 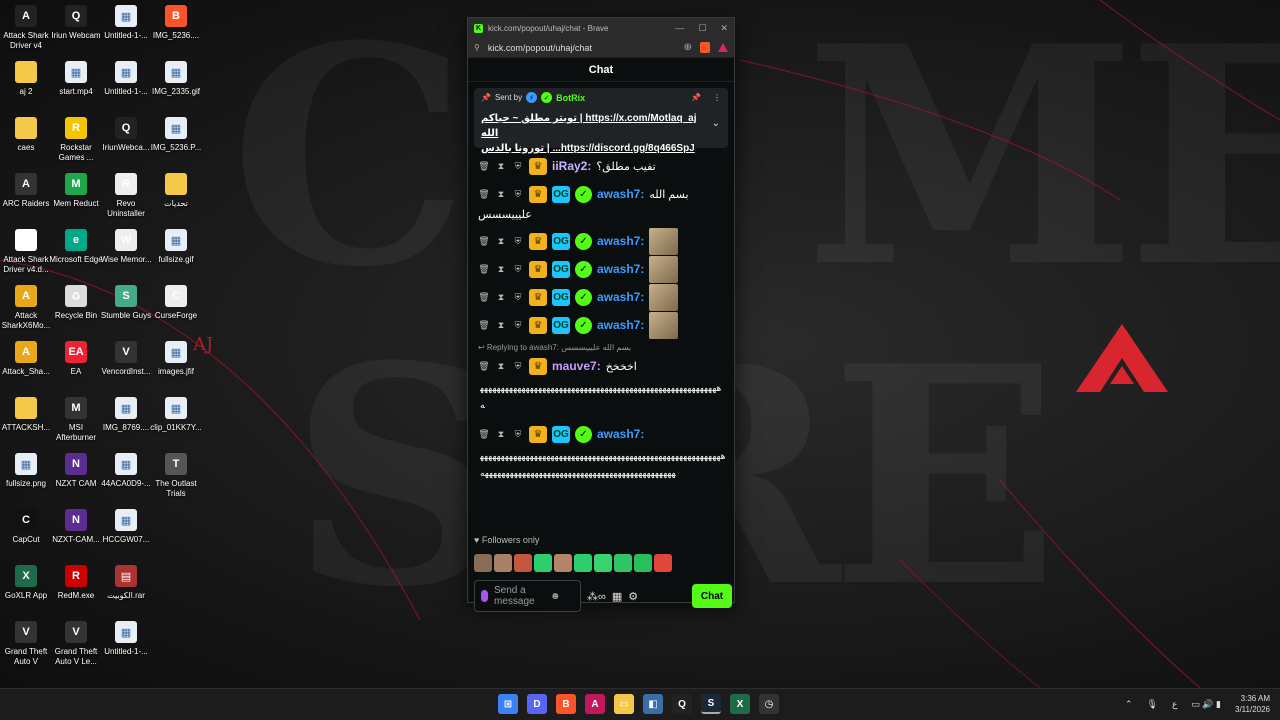 I want to click on desktop-icon: aj 2, so click(x=26, y=79).